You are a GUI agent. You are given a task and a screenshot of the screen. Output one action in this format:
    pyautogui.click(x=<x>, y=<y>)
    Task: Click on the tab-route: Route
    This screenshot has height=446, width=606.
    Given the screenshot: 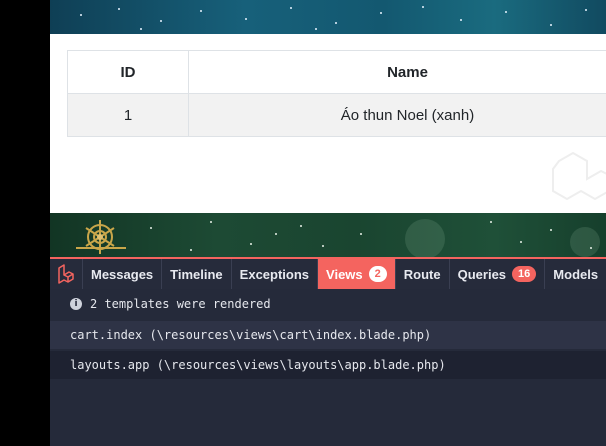 What is the action you would take?
    pyautogui.click(x=421, y=274)
    